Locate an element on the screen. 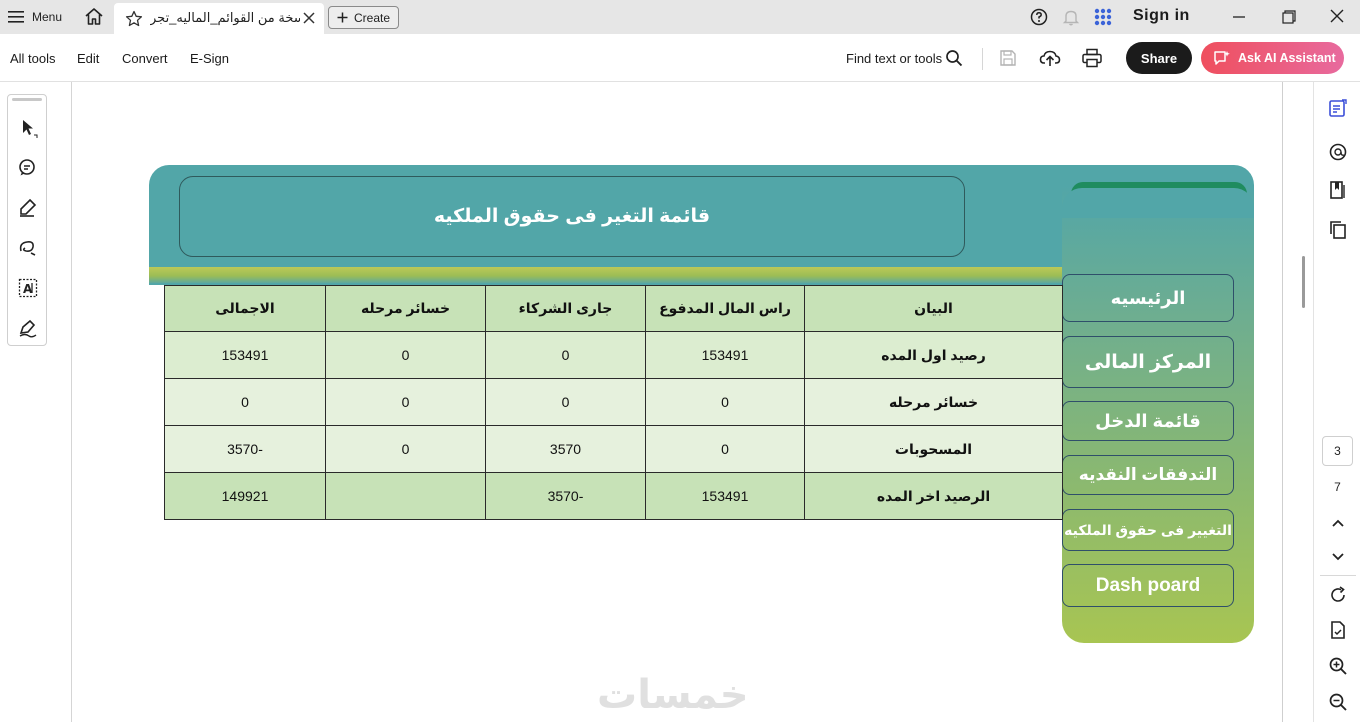 The width and height of the screenshot is (1360, 722). table-total-row: الرصيد اخر المده 153491 -3570 149921 is located at coordinates (613, 496).